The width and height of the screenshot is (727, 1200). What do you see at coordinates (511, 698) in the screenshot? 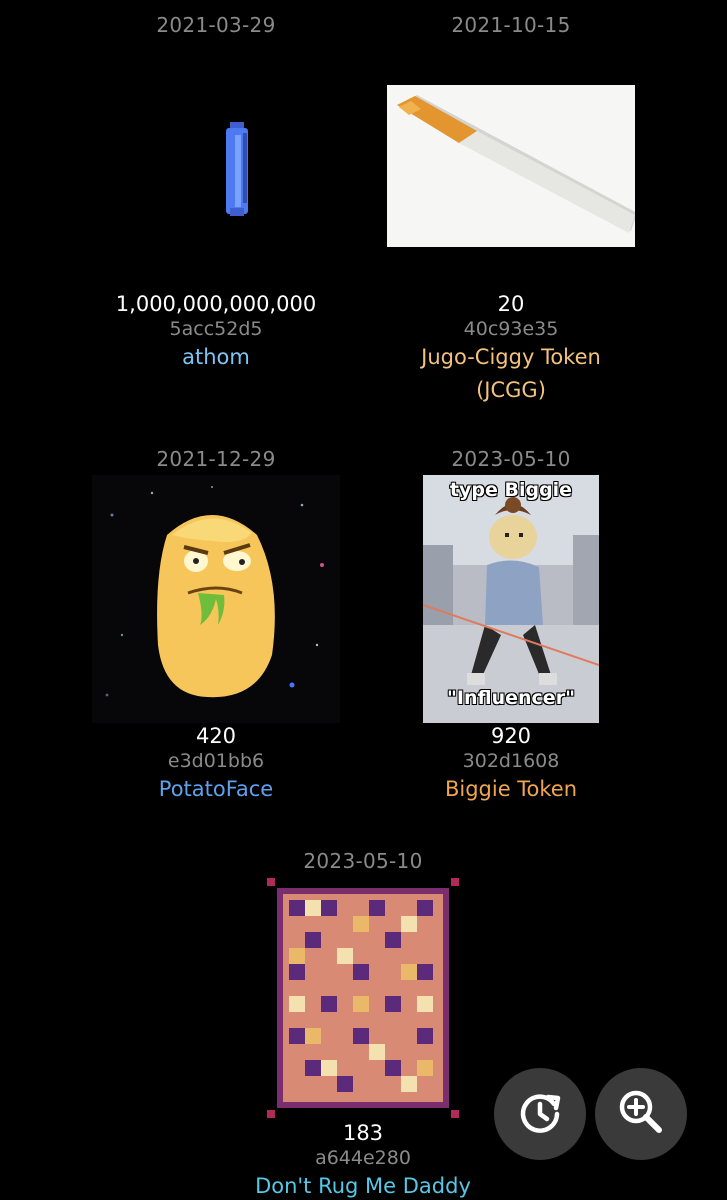
I see `biggie-caption-bottom: "Influencer"` at bounding box center [511, 698].